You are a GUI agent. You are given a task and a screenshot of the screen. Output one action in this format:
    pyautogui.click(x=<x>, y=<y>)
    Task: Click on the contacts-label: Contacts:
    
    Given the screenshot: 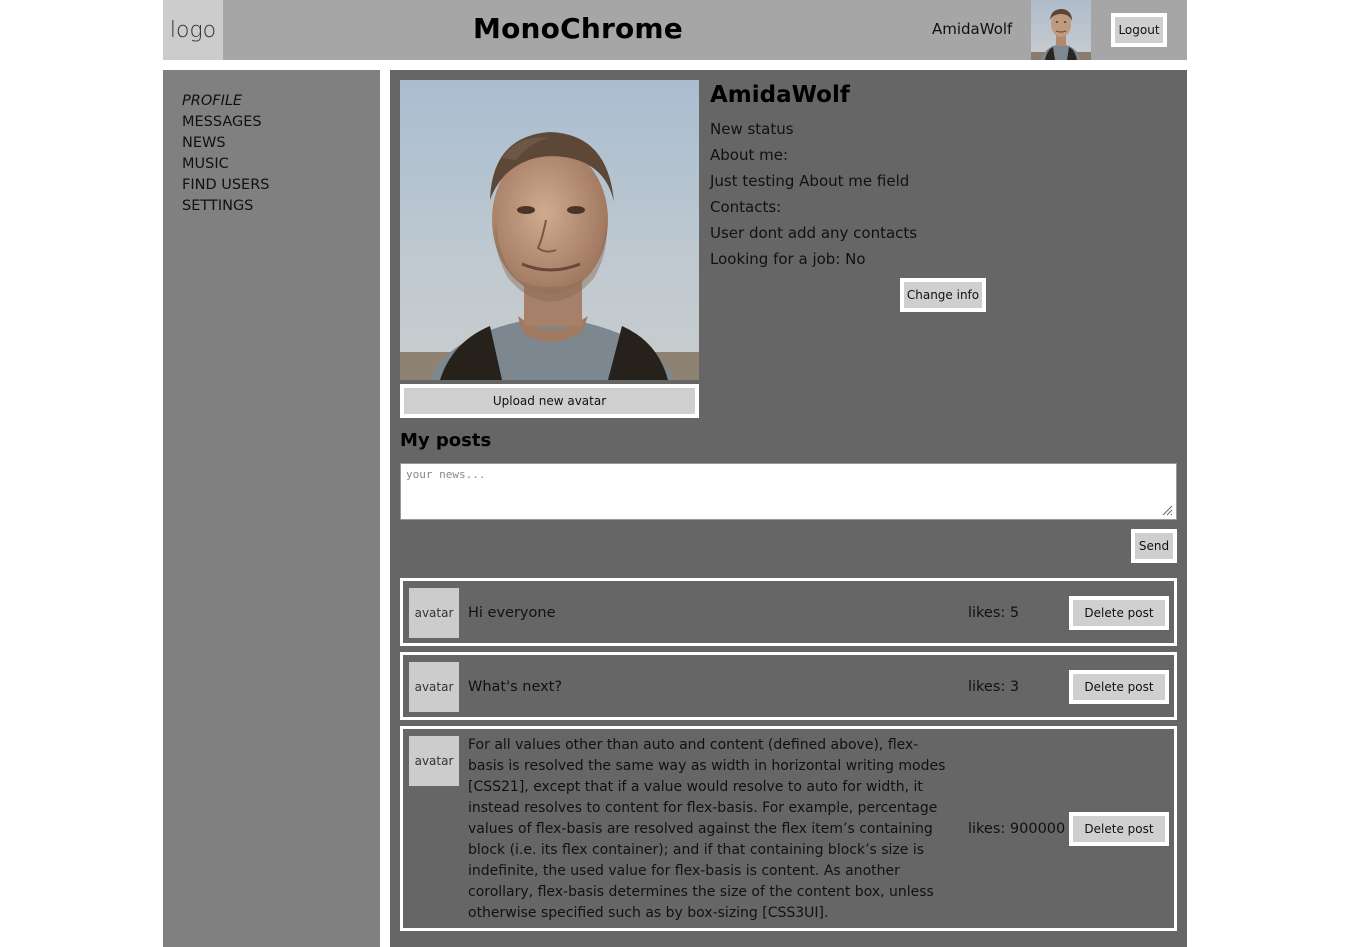 What is the action you would take?
    pyautogui.click(x=746, y=207)
    